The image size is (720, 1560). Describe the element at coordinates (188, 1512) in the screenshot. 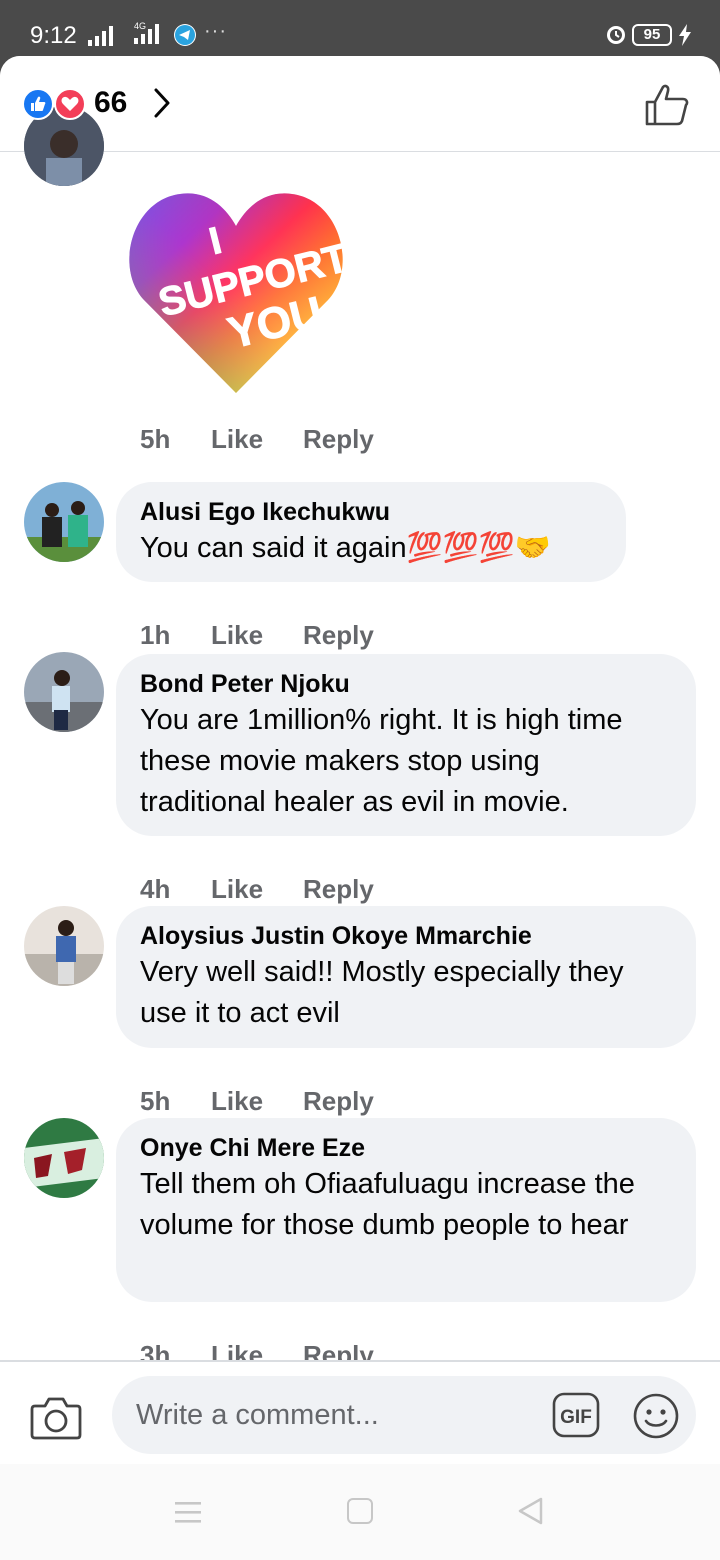

I see `recent-apps-icon` at that location.